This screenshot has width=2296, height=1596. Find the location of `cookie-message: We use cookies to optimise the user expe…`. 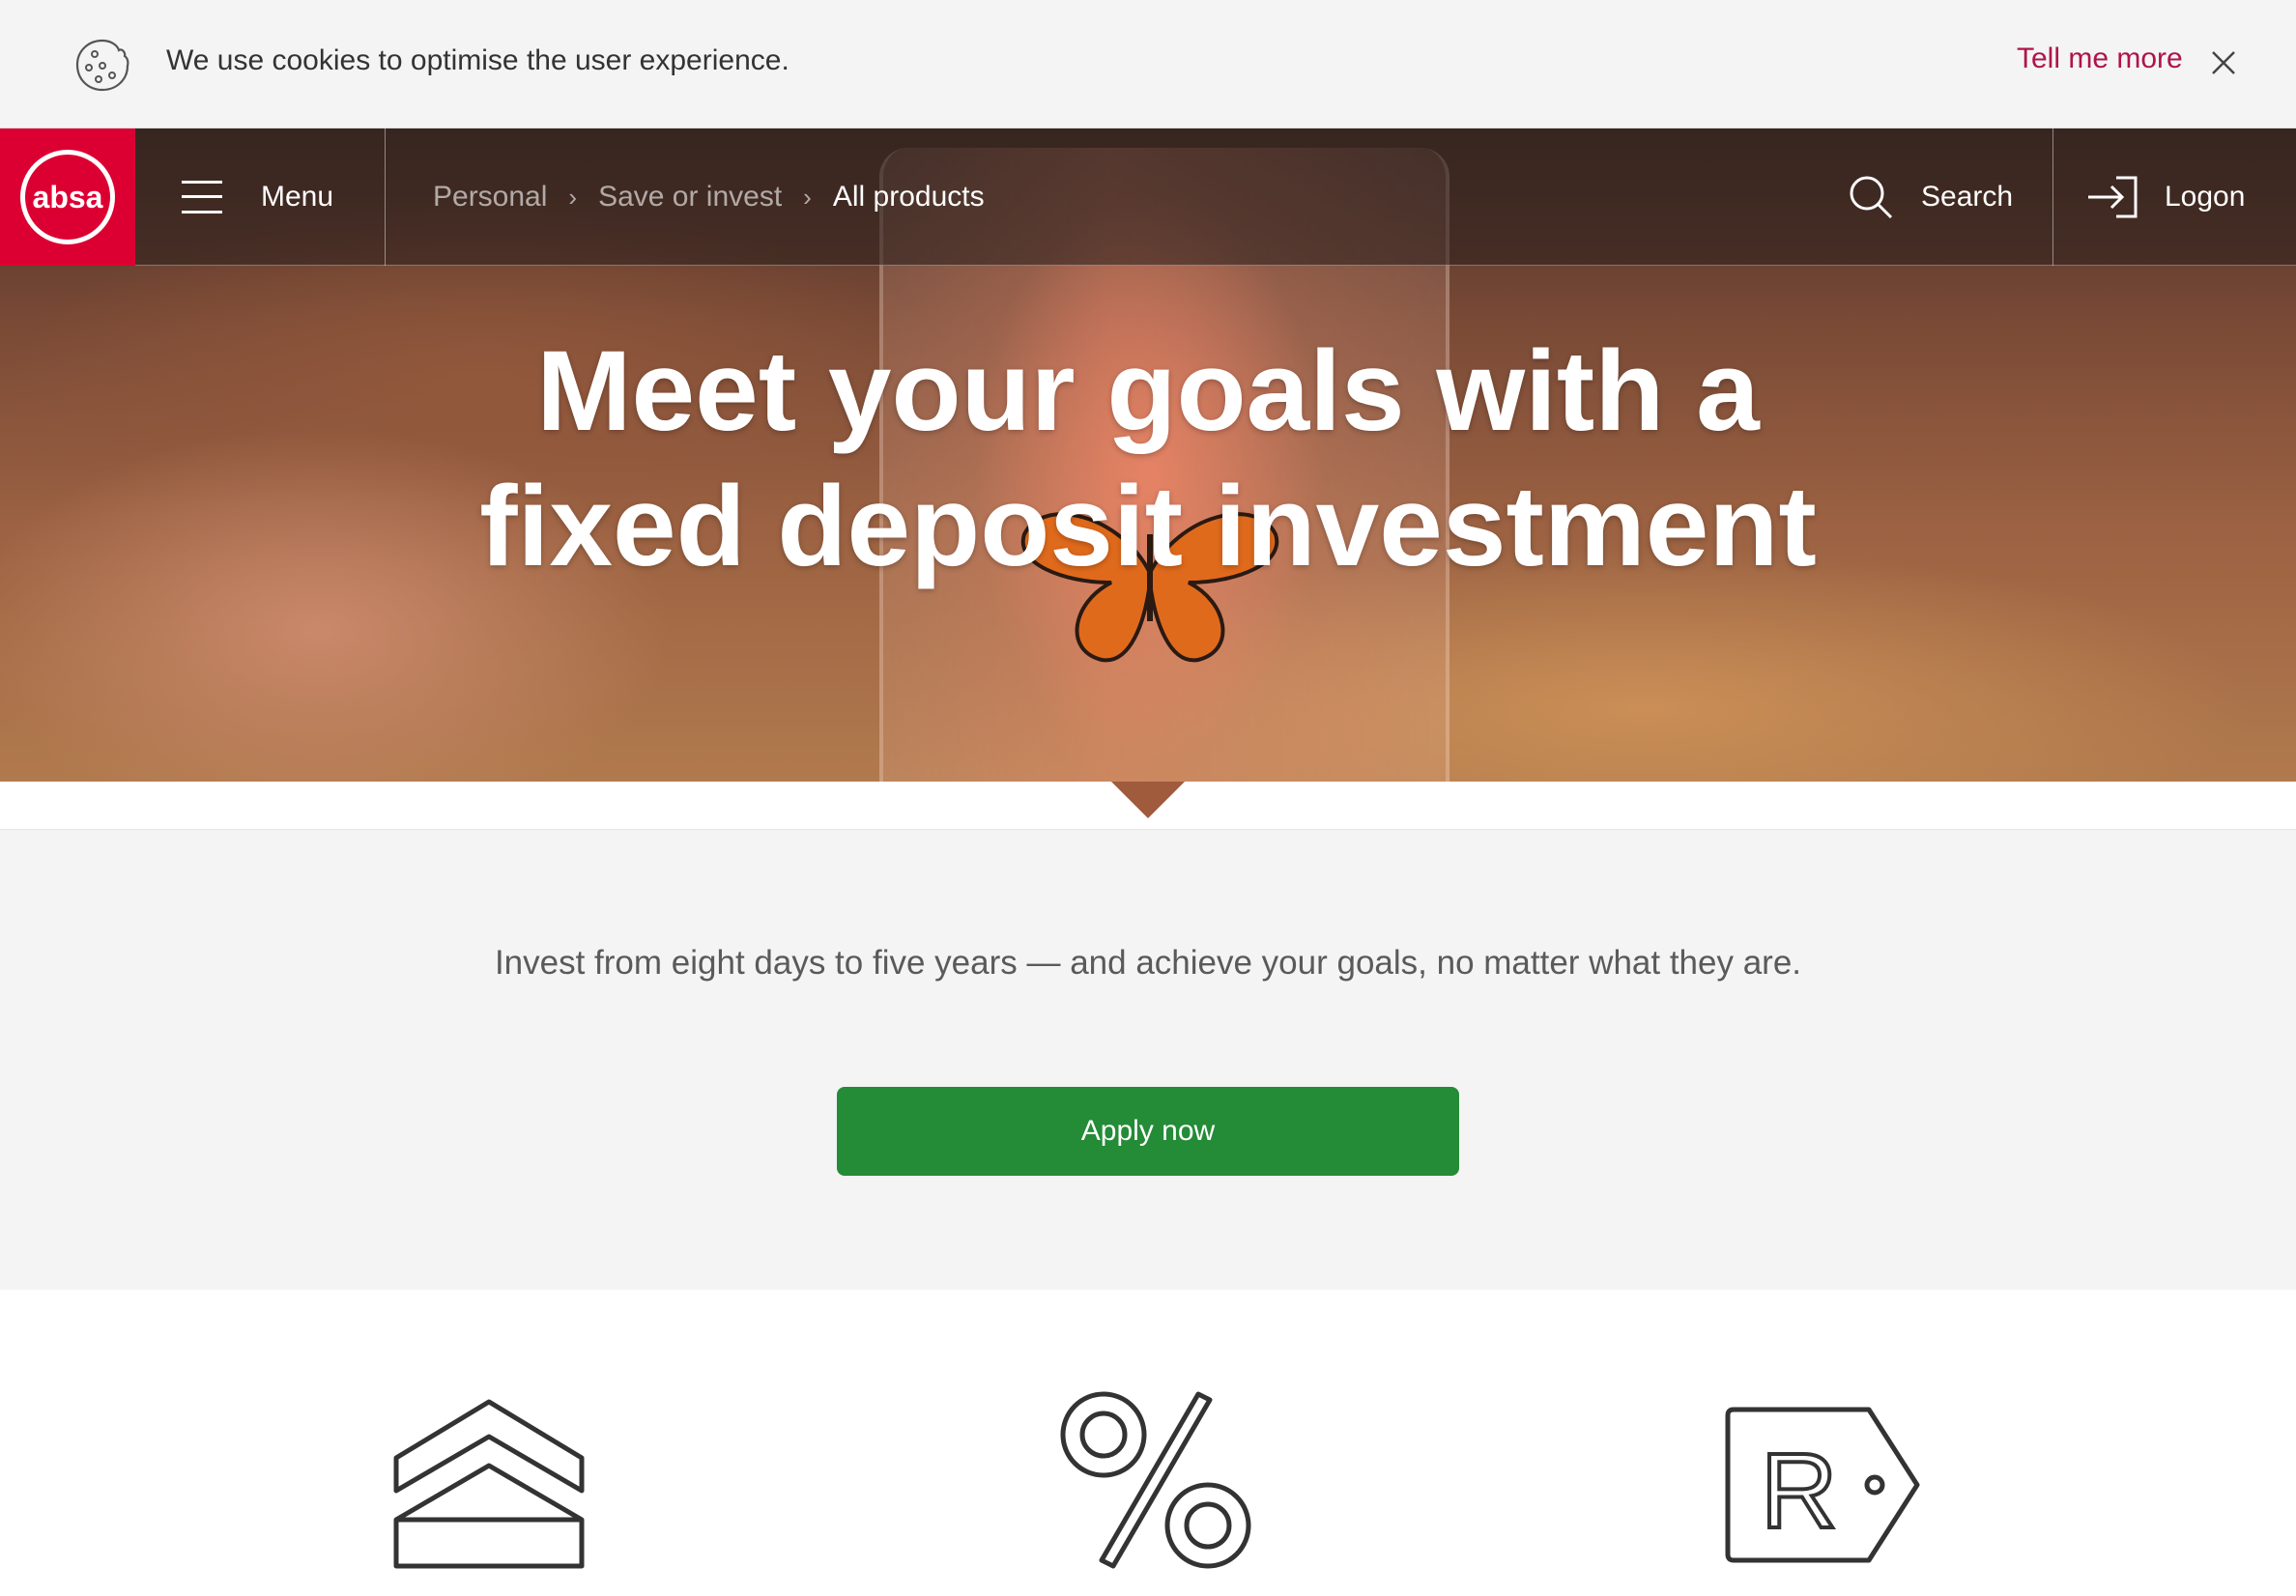

cookie-message: We use cookies to optimise the user expe… is located at coordinates (477, 60).